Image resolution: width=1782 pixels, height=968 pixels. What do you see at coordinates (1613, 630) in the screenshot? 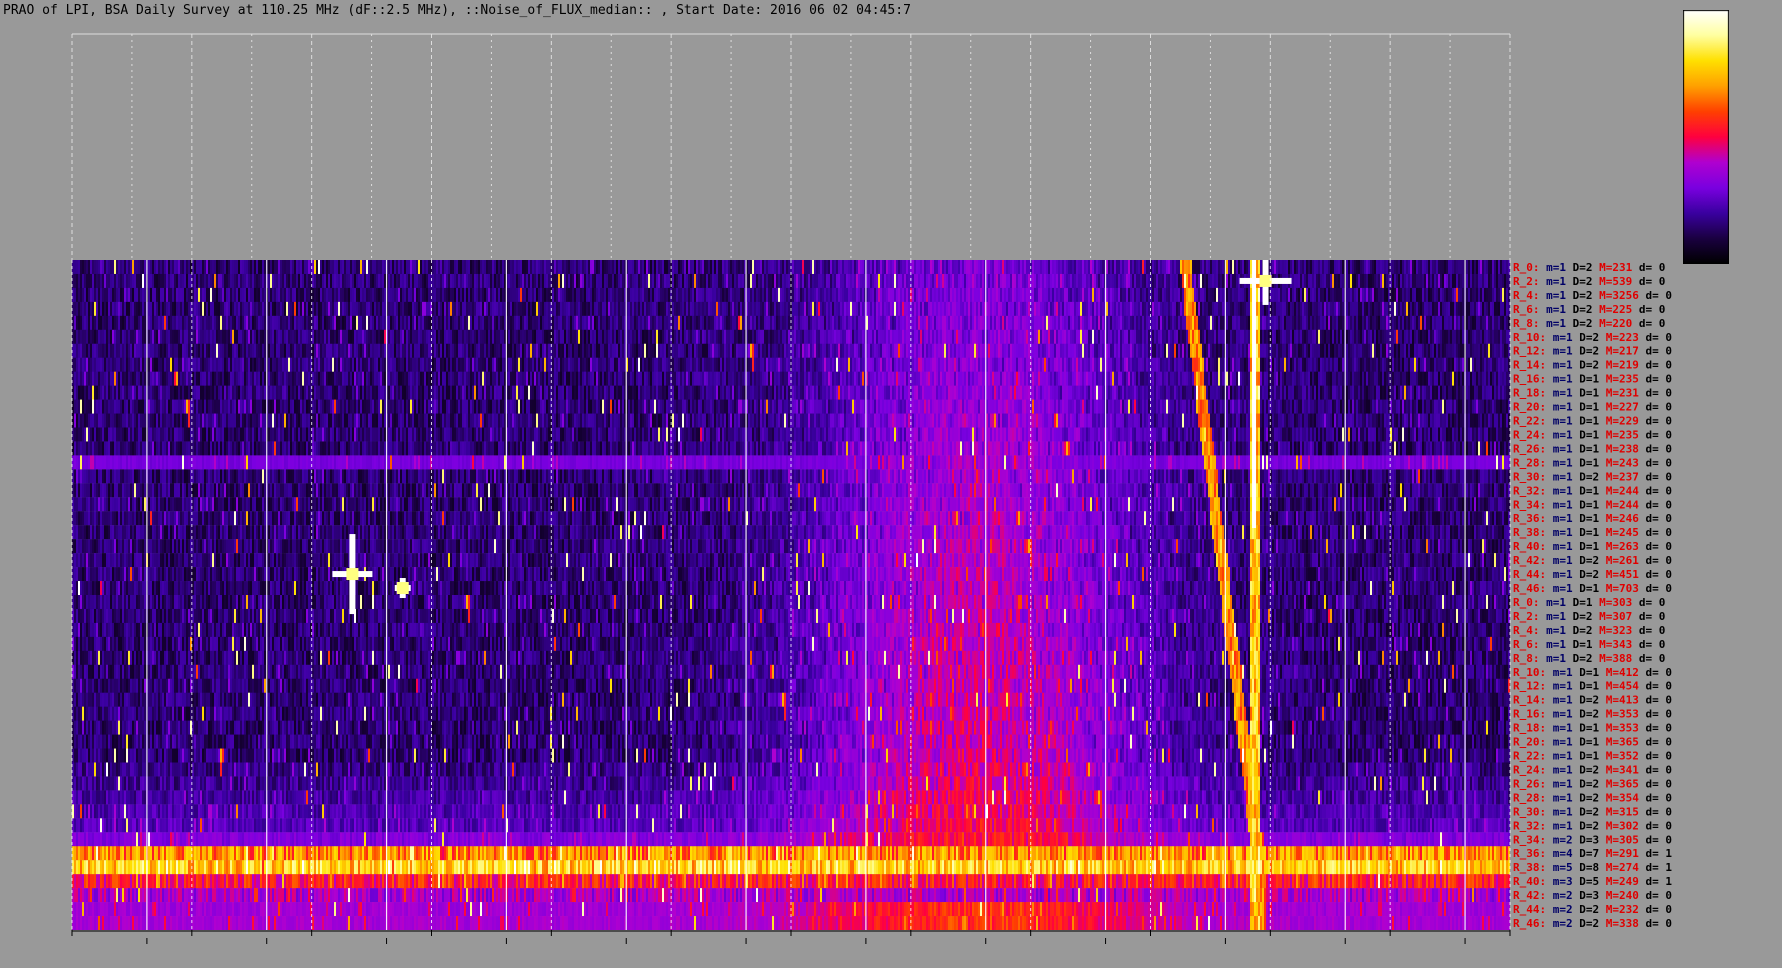
I see `beam-stat-M: M=323` at bounding box center [1613, 630].